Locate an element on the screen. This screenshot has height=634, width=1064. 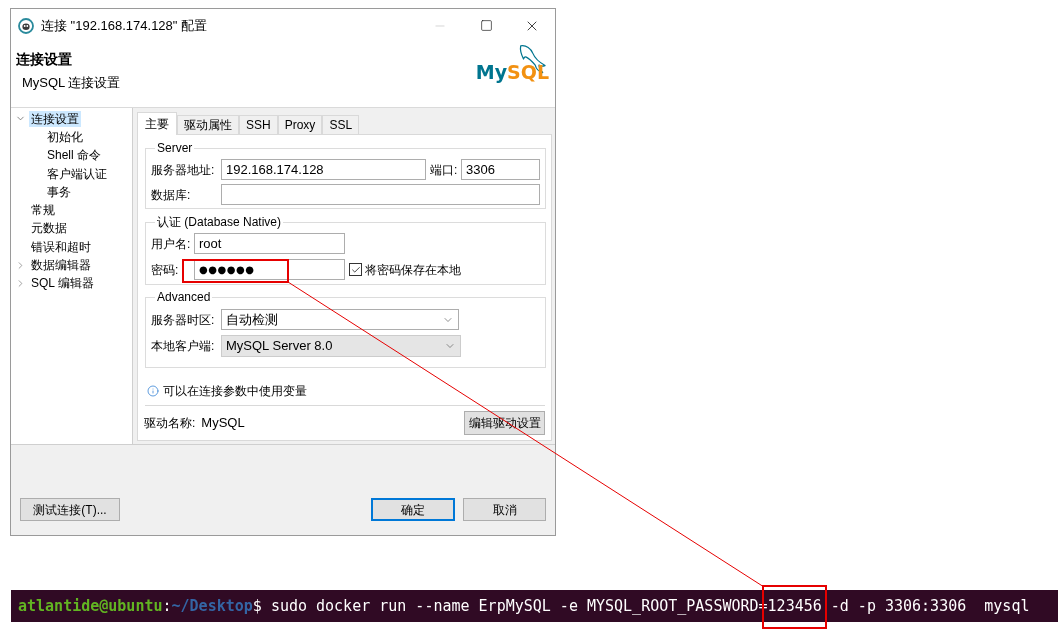
page-subtitle: MySQL 连接设置 is located at coordinates (71, 83).